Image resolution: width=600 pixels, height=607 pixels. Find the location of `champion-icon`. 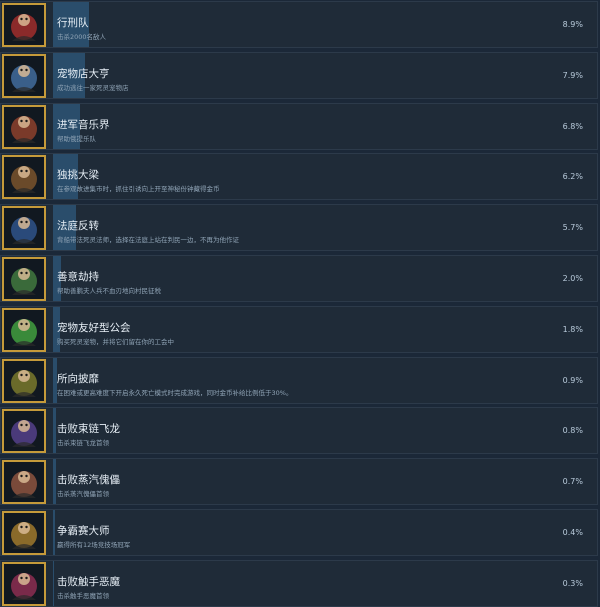

champion-icon is located at coordinates (24, 533).